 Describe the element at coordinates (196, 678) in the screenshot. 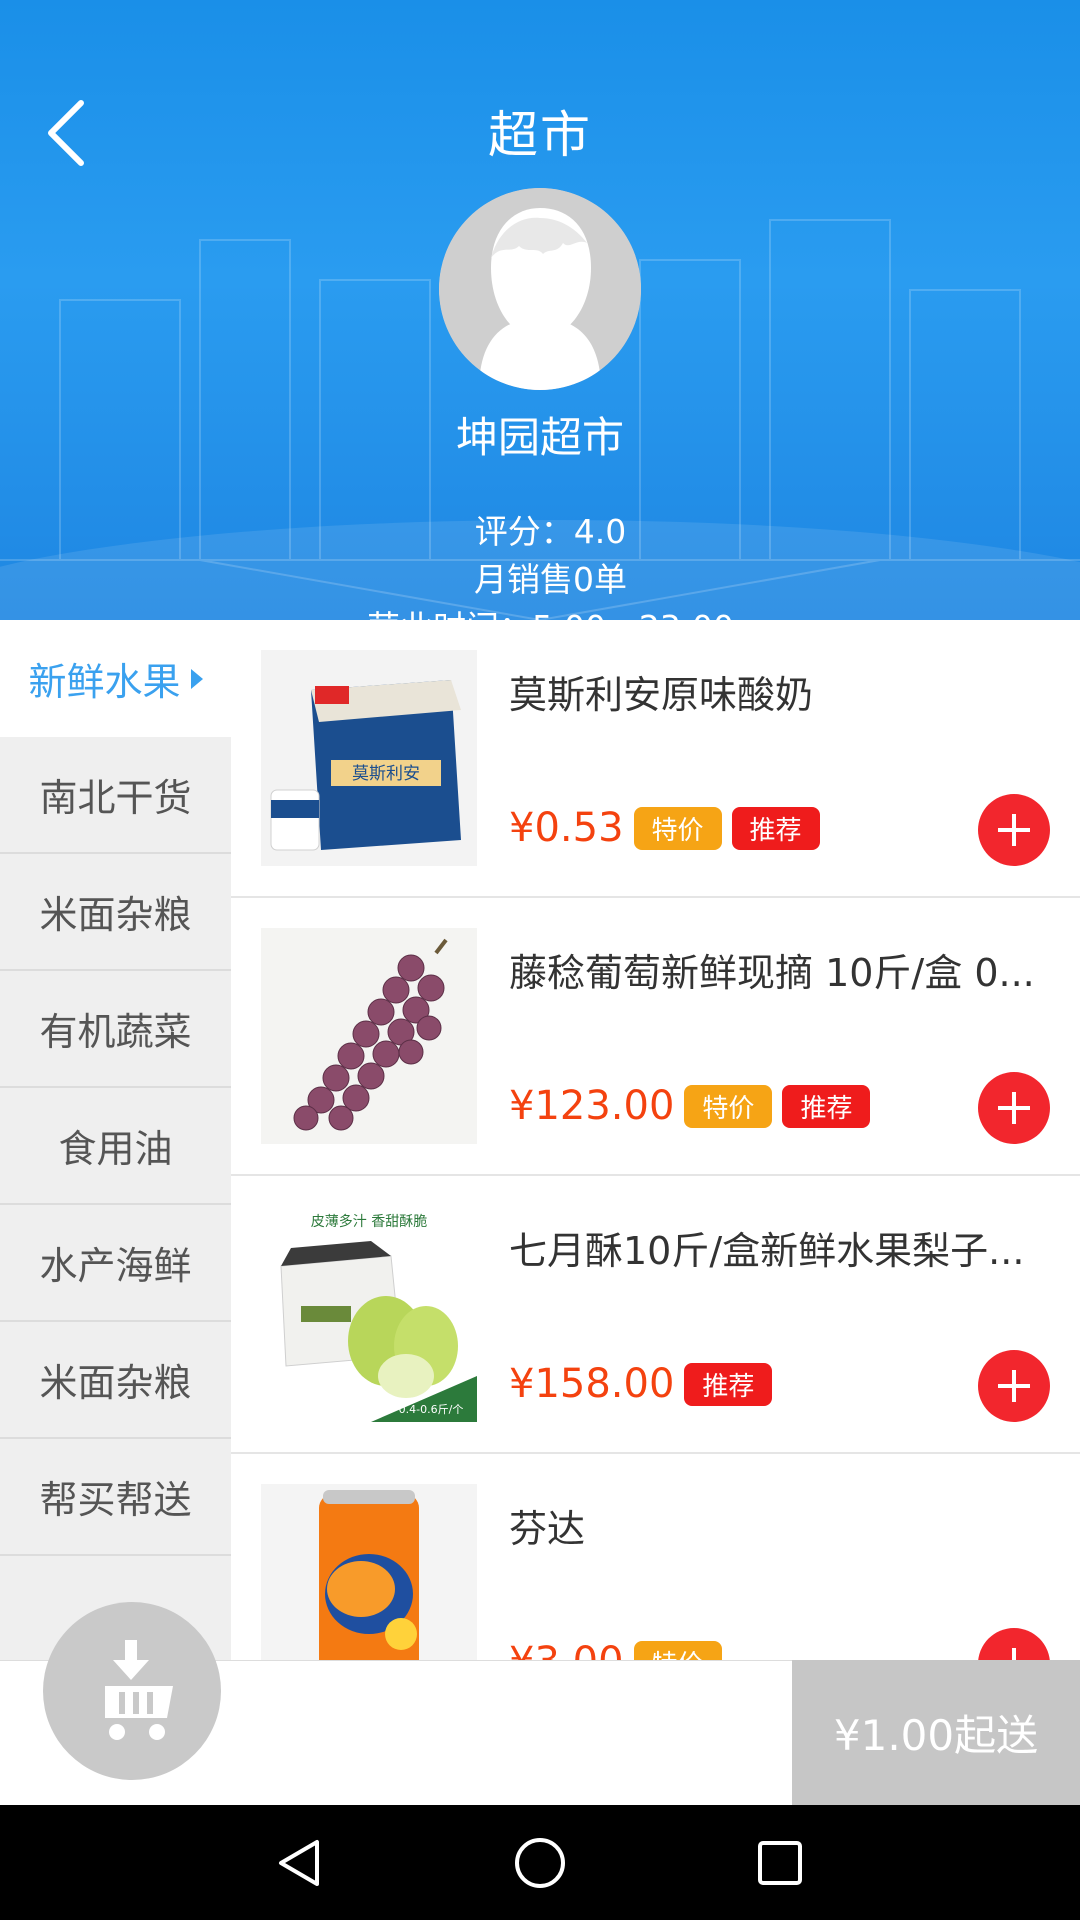

I see `triangle-right-icon` at that location.